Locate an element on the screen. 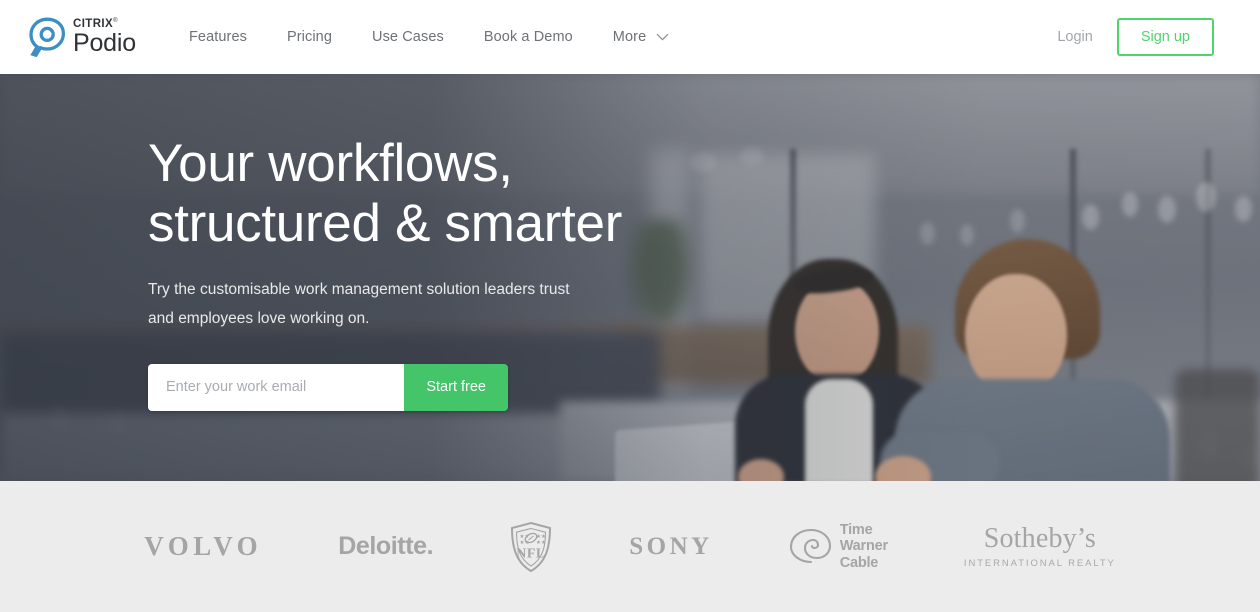  hero-subtitle-line-2: employees love working on. is located at coordinates (274, 318).